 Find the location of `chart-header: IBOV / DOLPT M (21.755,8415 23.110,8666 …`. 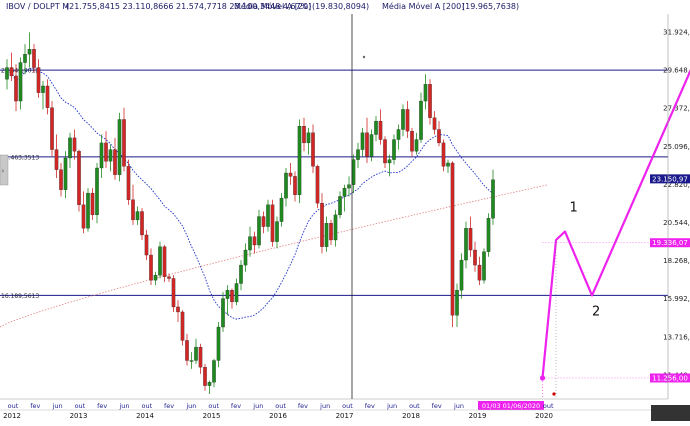

chart-header: IBOV / DOLPT M (21.755,8415 23.110,8666 … is located at coordinates (262, 6).